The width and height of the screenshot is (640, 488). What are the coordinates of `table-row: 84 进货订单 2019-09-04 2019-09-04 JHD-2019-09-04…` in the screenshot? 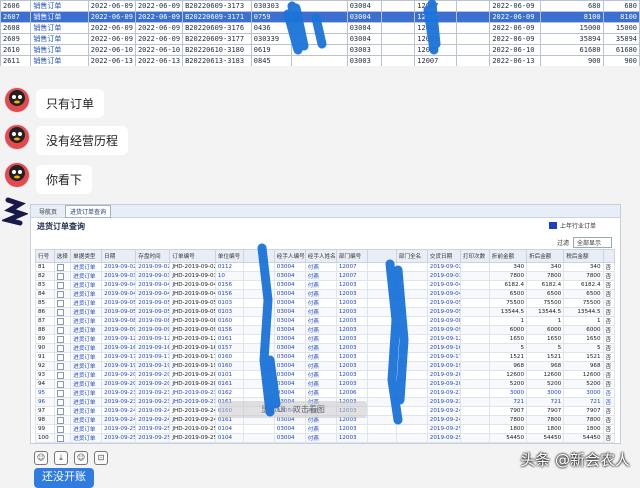 It's located at (325, 294).